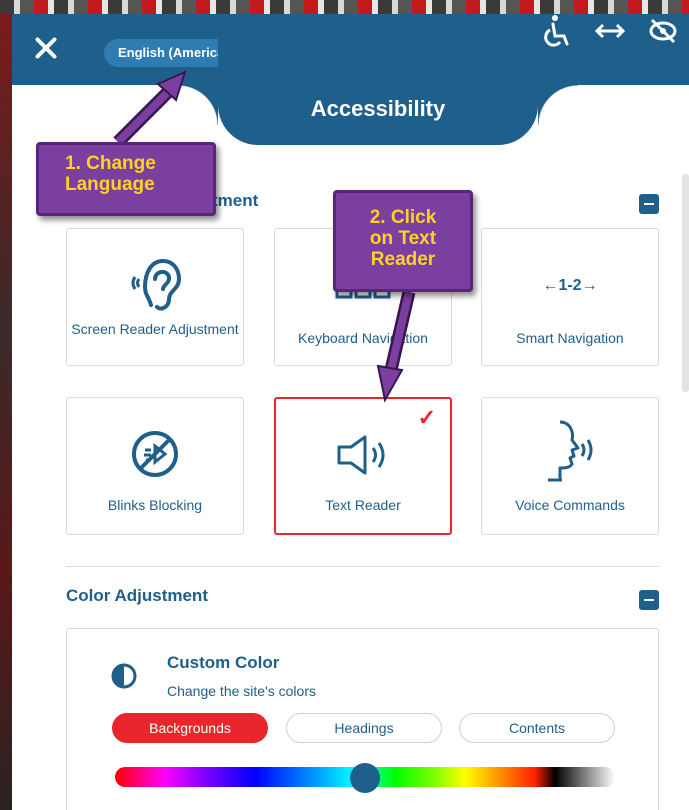  Describe the element at coordinates (365, 778) in the screenshot. I see `color-slider-handle` at that location.